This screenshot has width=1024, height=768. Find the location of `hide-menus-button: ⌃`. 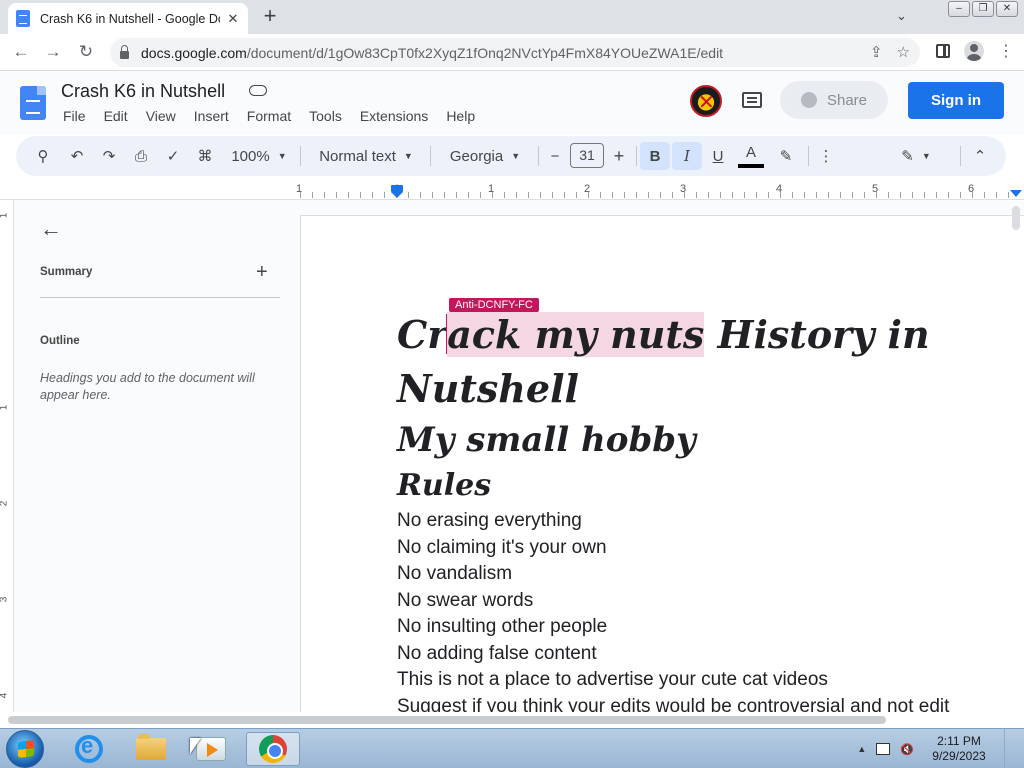

hide-menus-button: ⌃ is located at coordinates (980, 156).